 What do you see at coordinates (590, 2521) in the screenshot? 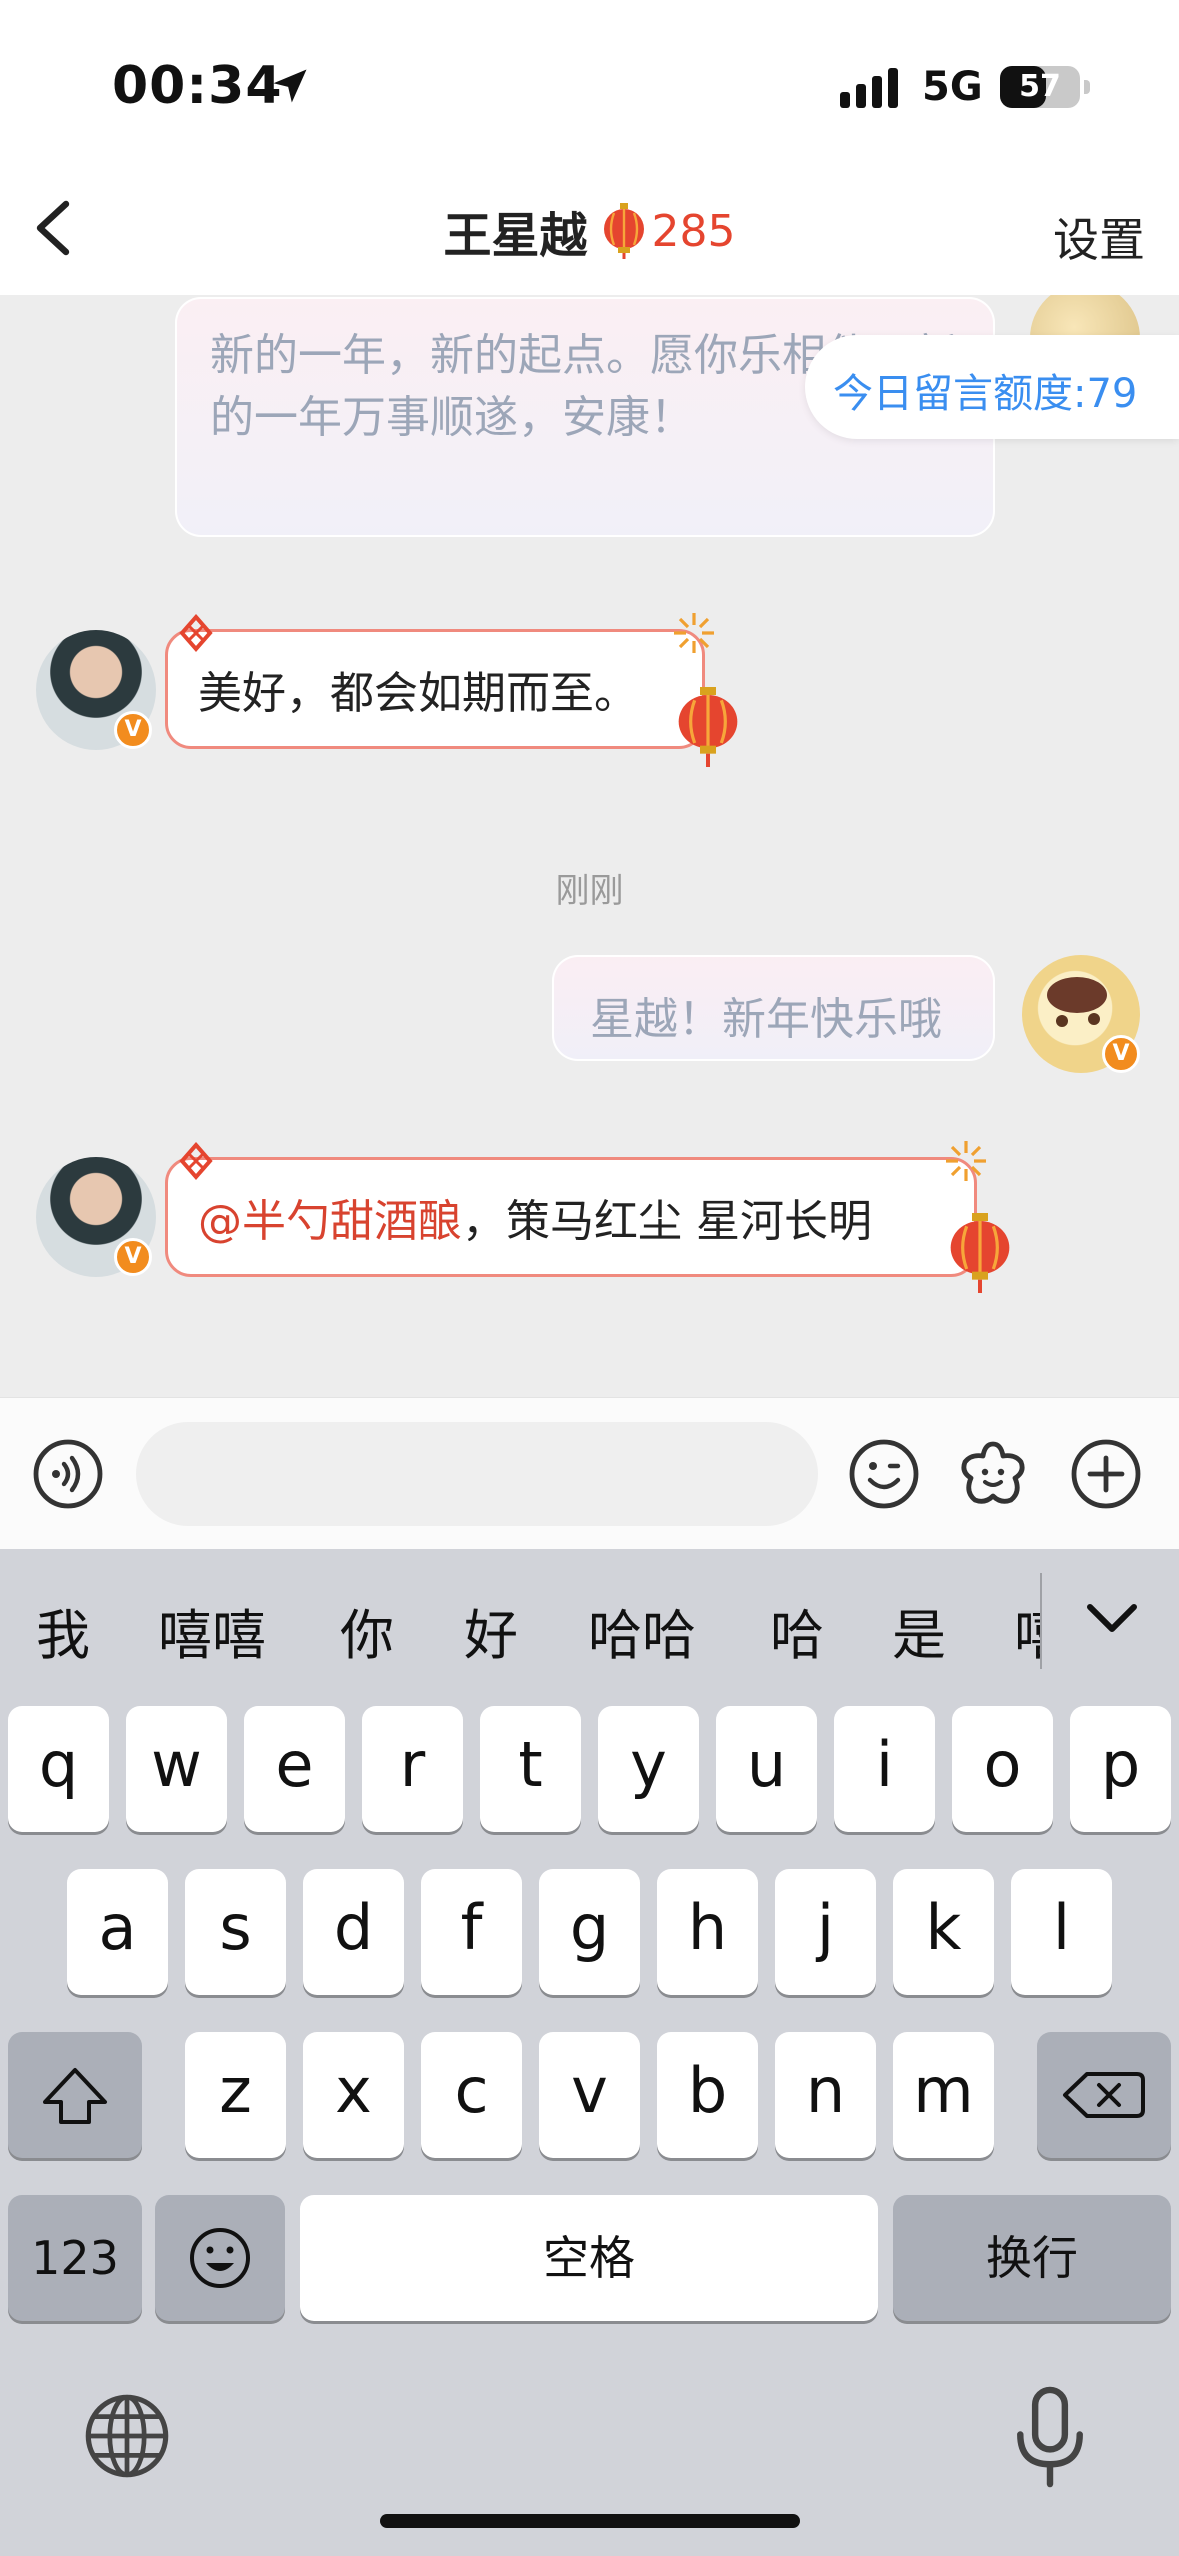
I see `home-indicator` at bounding box center [590, 2521].